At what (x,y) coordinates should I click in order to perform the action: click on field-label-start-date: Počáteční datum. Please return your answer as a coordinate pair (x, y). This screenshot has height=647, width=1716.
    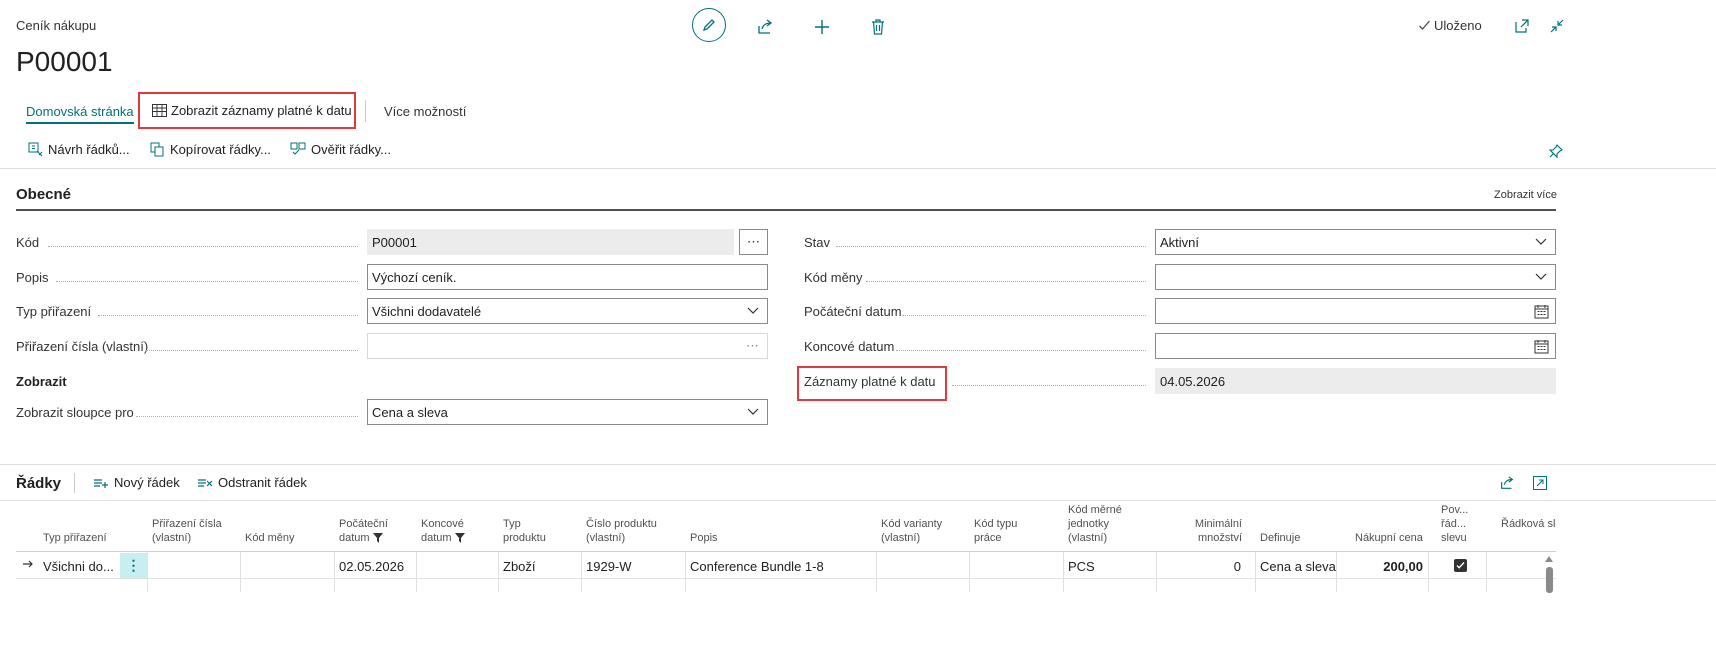
    Looking at the image, I should click on (853, 311).